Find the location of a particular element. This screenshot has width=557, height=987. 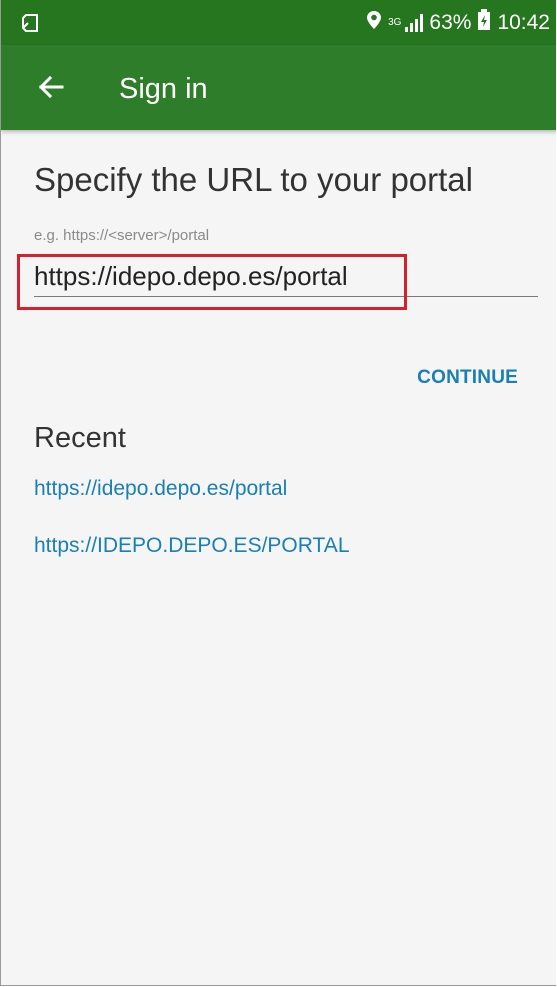

continue-button: CONTINUE is located at coordinates (467, 378).